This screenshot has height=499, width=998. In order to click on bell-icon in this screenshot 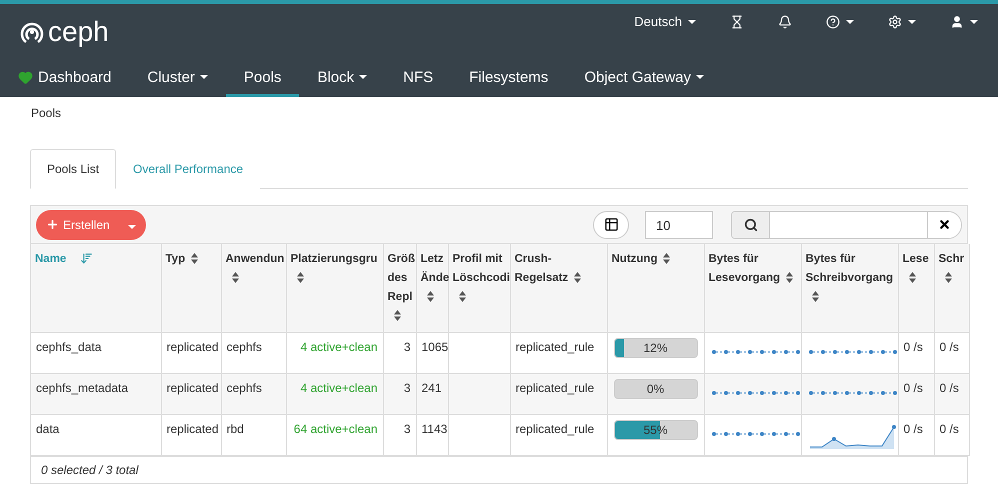, I will do `click(785, 21)`.